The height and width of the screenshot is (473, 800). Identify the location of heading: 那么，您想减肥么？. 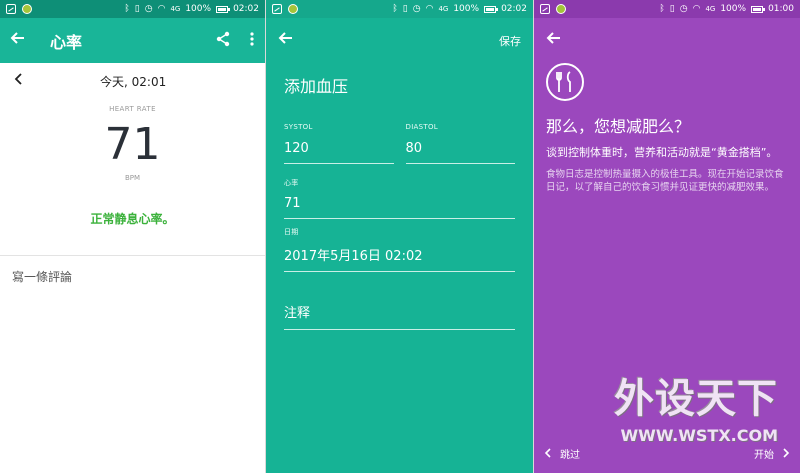
(618, 126).